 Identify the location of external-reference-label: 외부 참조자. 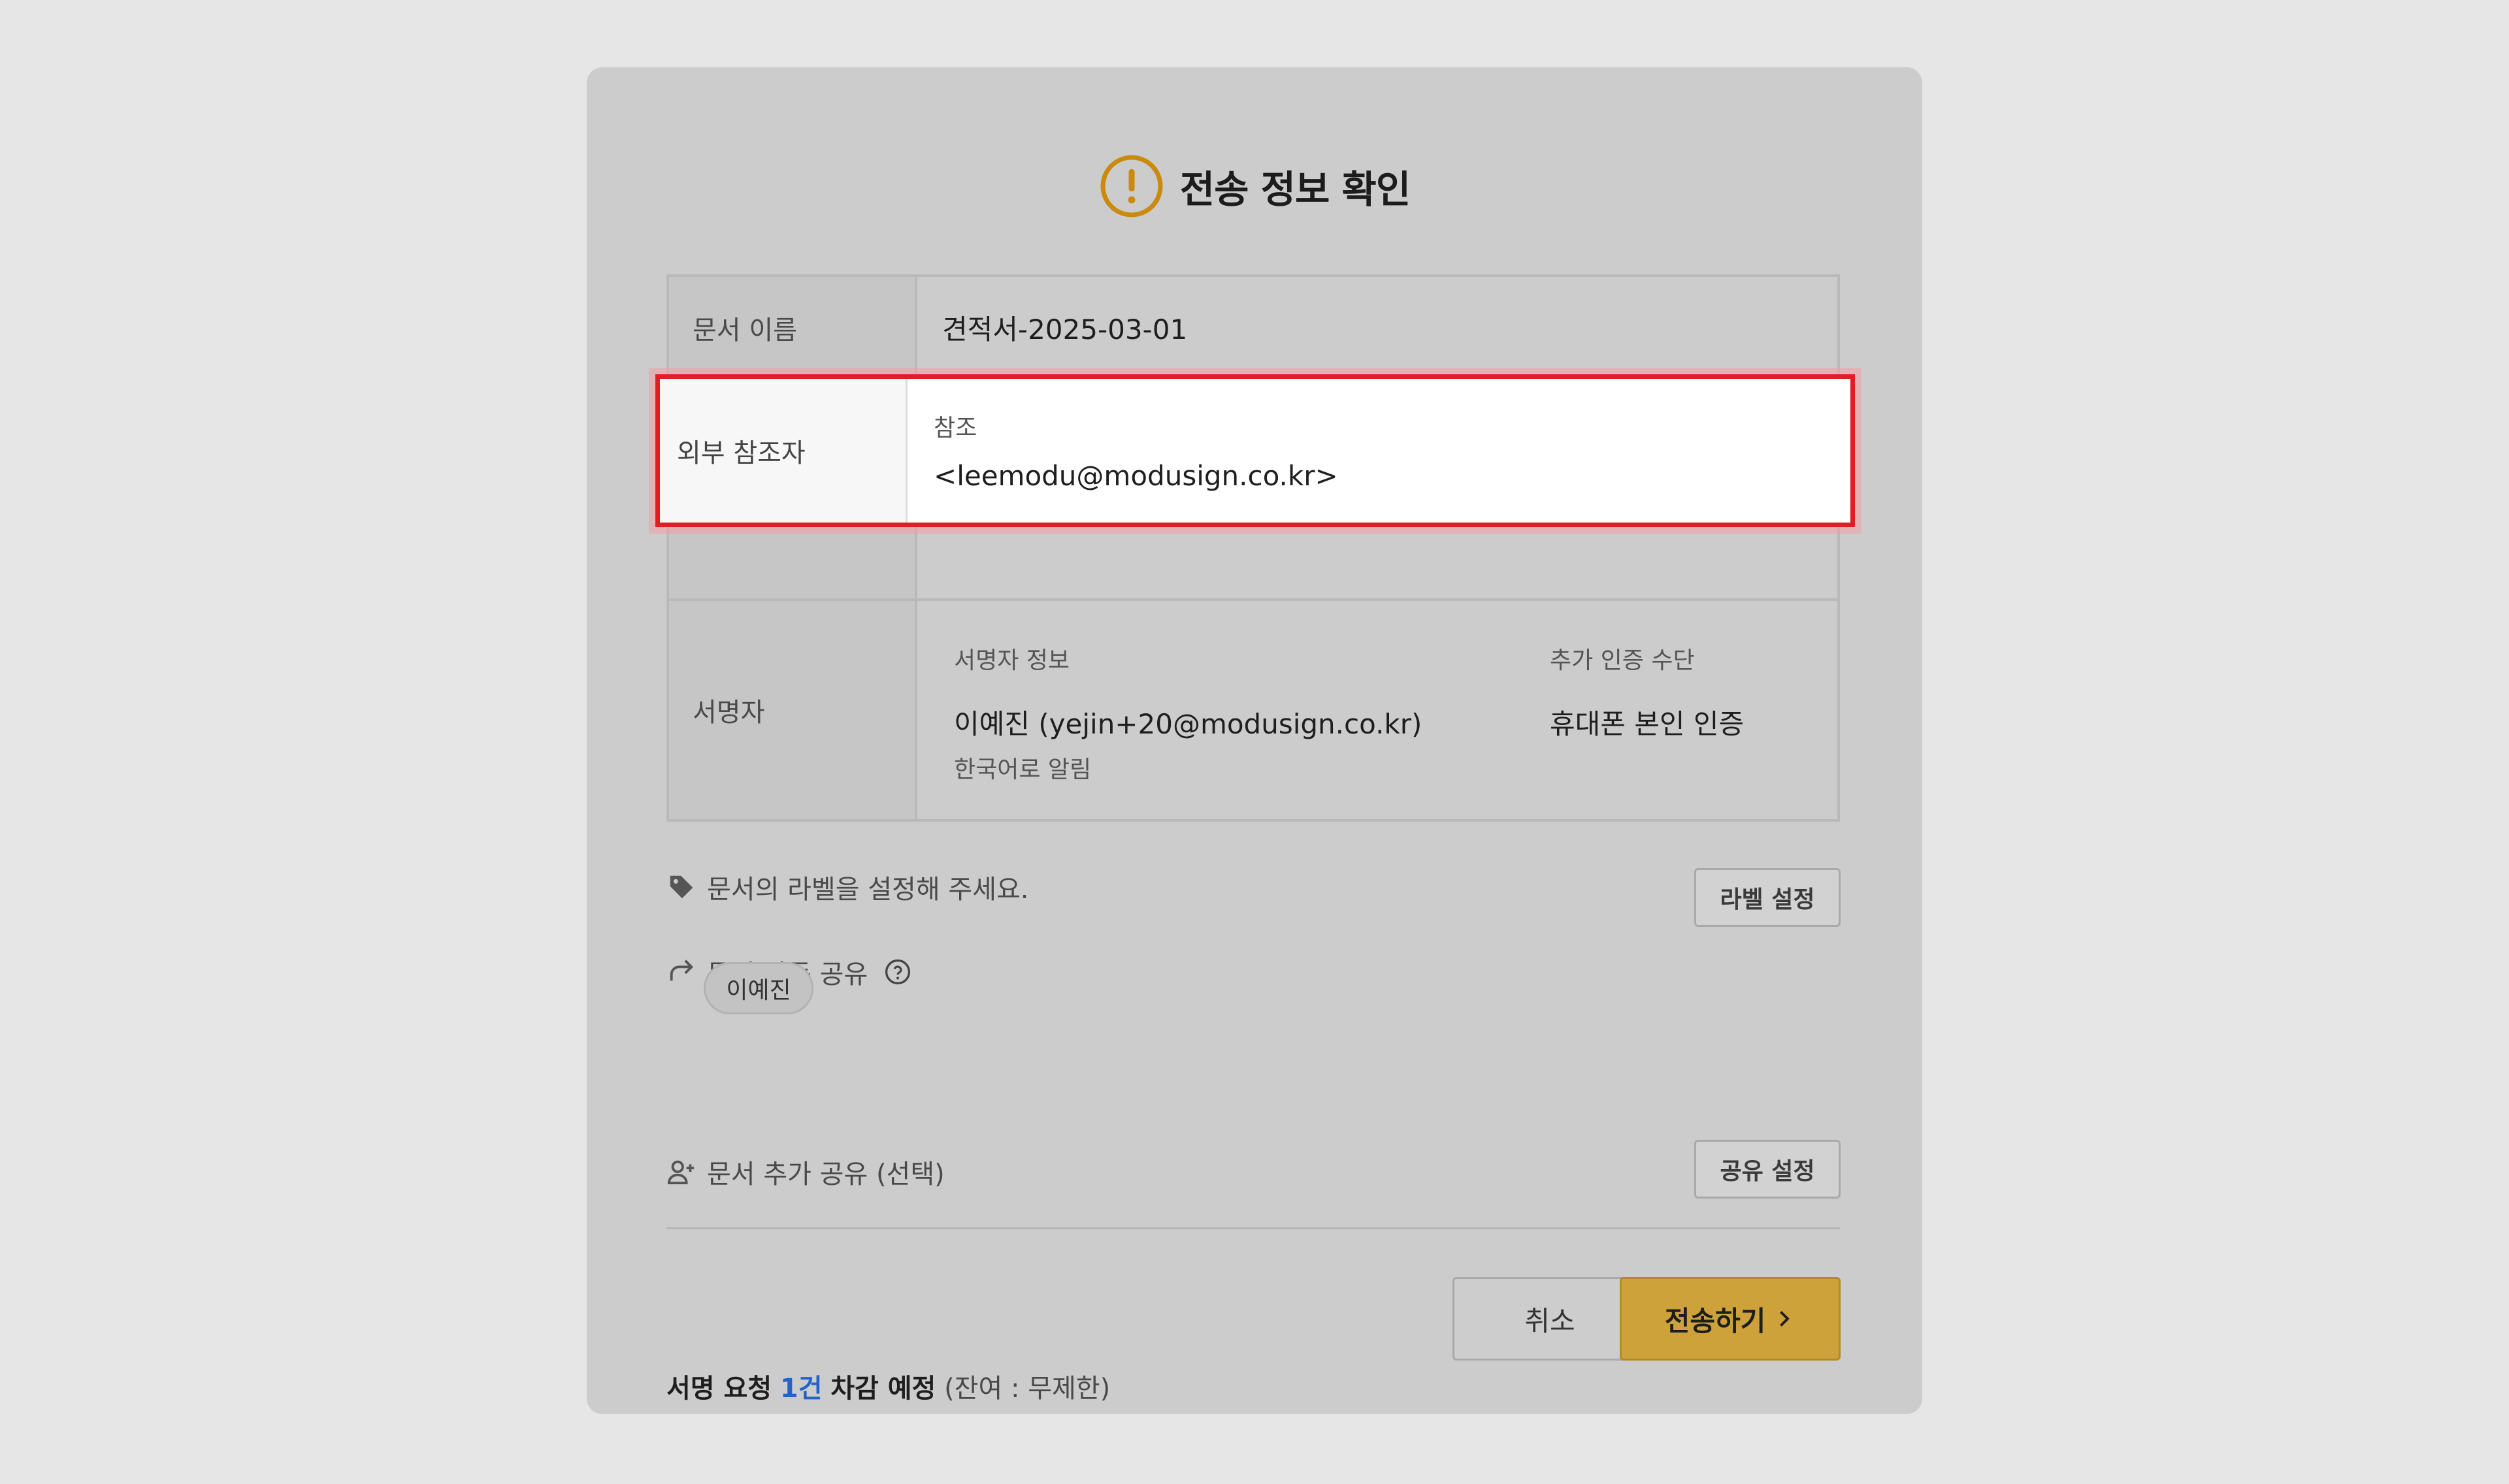
(784, 451).